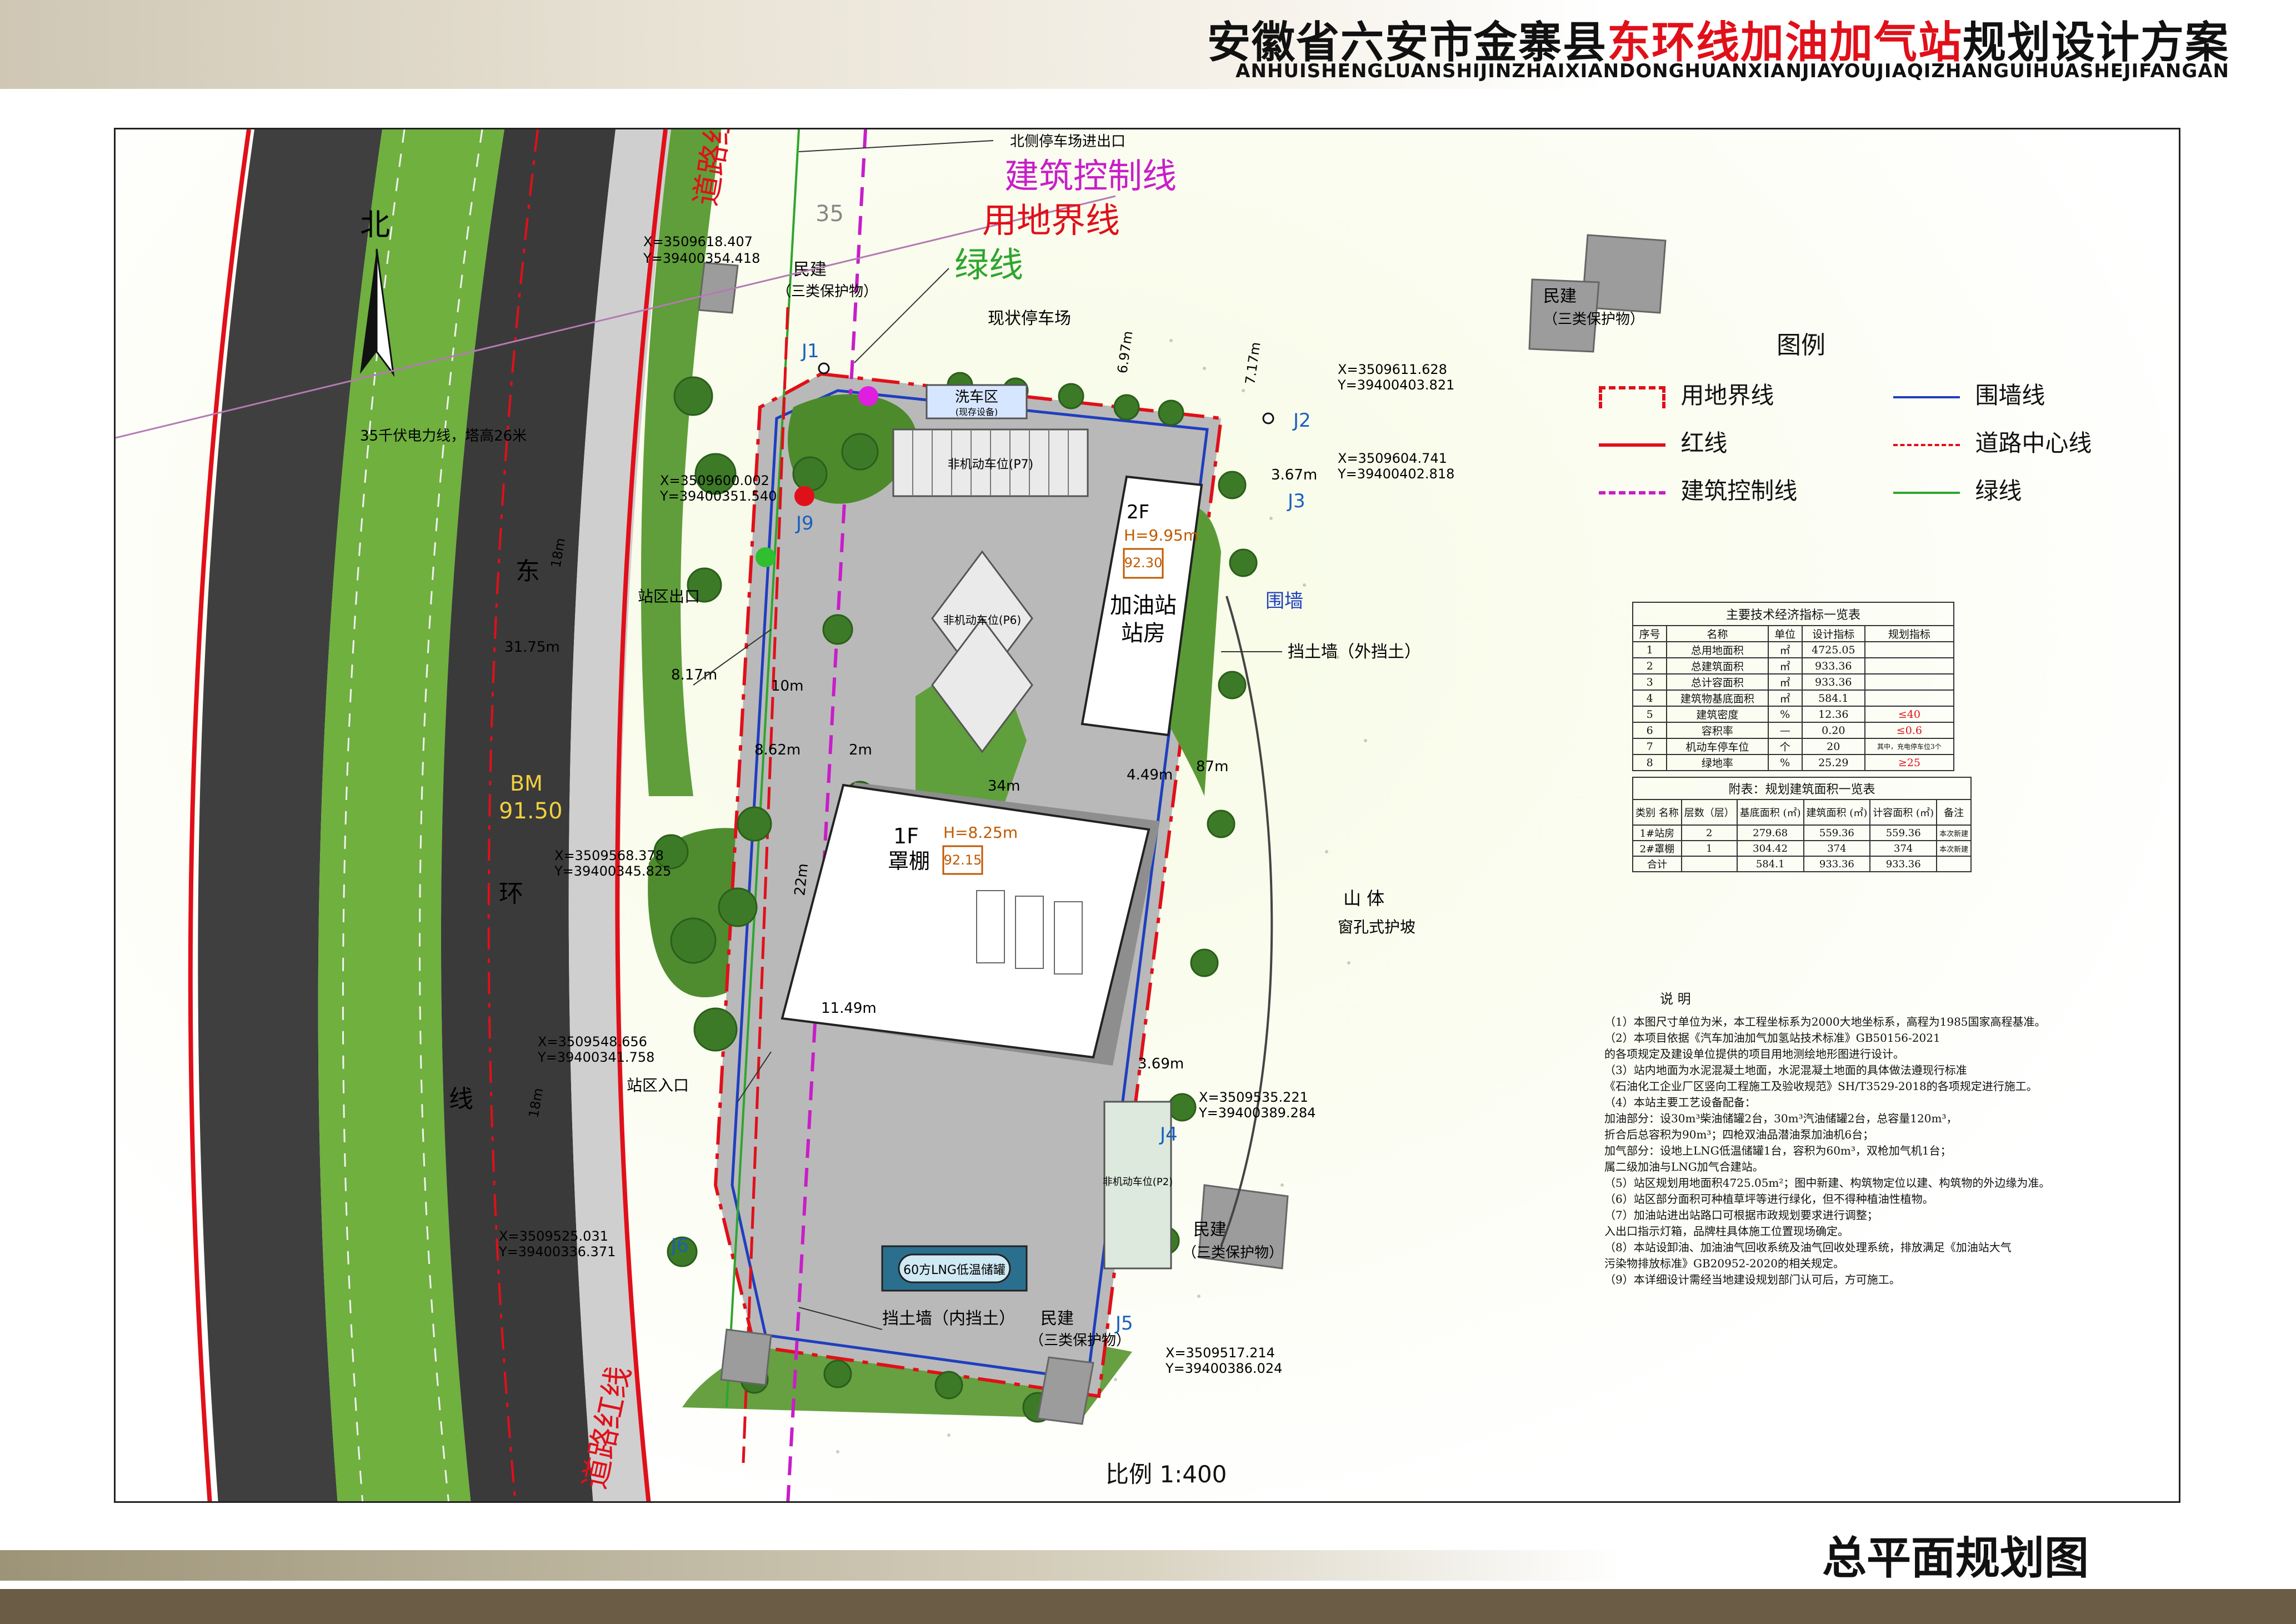 The image size is (2296, 1624). What do you see at coordinates (949, 1318) in the screenshot?
I see `retaining-inner-label: 挡土墙（内挡土）` at bounding box center [949, 1318].